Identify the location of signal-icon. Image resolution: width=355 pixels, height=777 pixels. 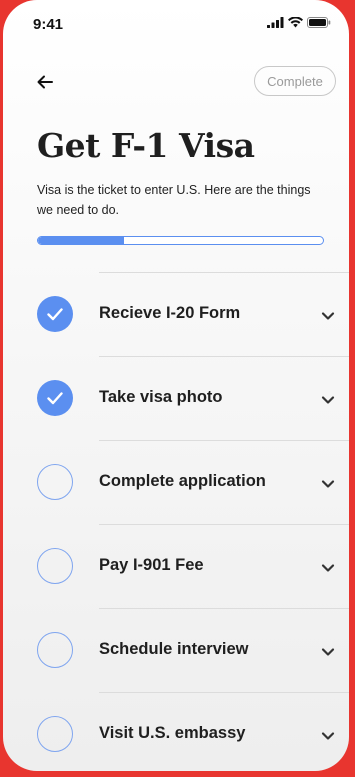
(275, 22).